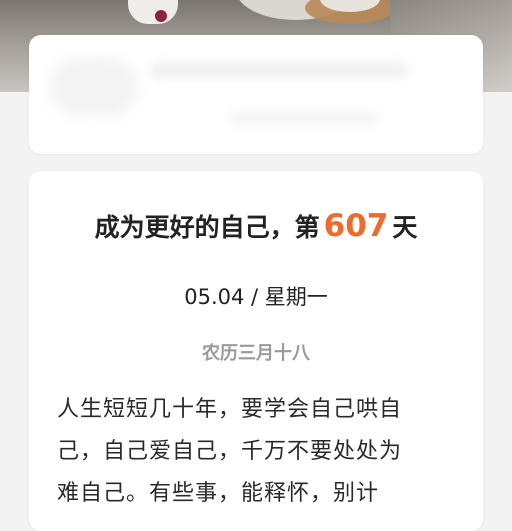 The image size is (512, 531). Describe the element at coordinates (230, 409) in the screenshot. I see `quote-line: 人生短短几十年，要学会自己哄自` at that location.